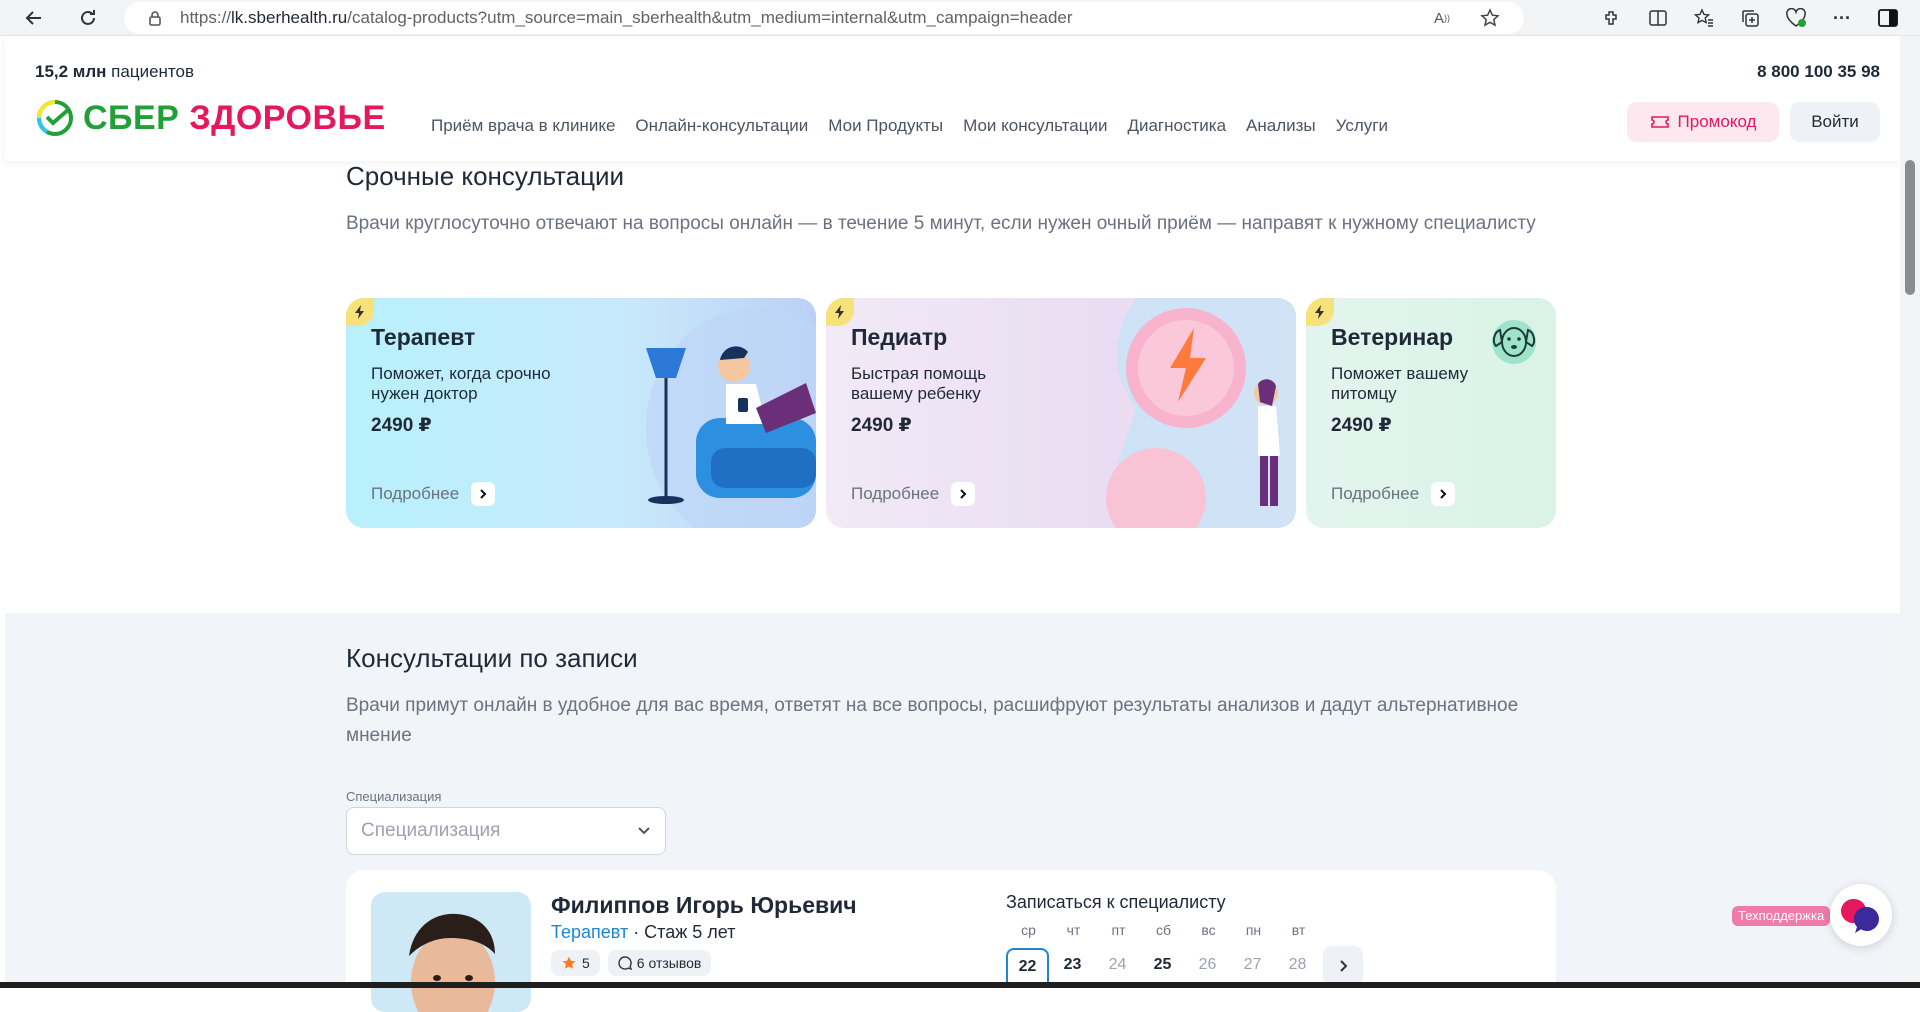 The image size is (1920, 1012). Describe the element at coordinates (1035, 126) in the screenshot. I see `nav-item-consultations: Мои консультации` at that location.